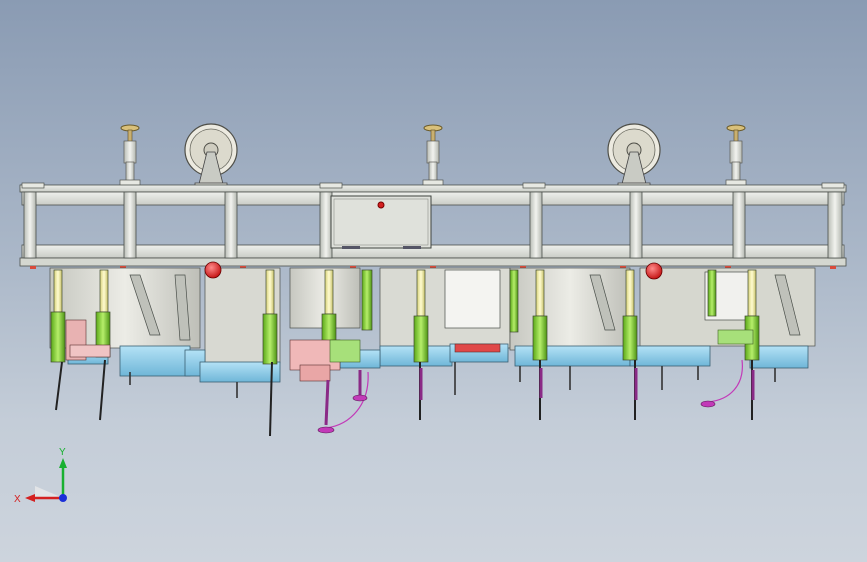 This screenshot has width=867, height=562. Describe the element at coordinates (40, 476) in the screenshot. I see `axis-triad-icon: Y X` at that location.